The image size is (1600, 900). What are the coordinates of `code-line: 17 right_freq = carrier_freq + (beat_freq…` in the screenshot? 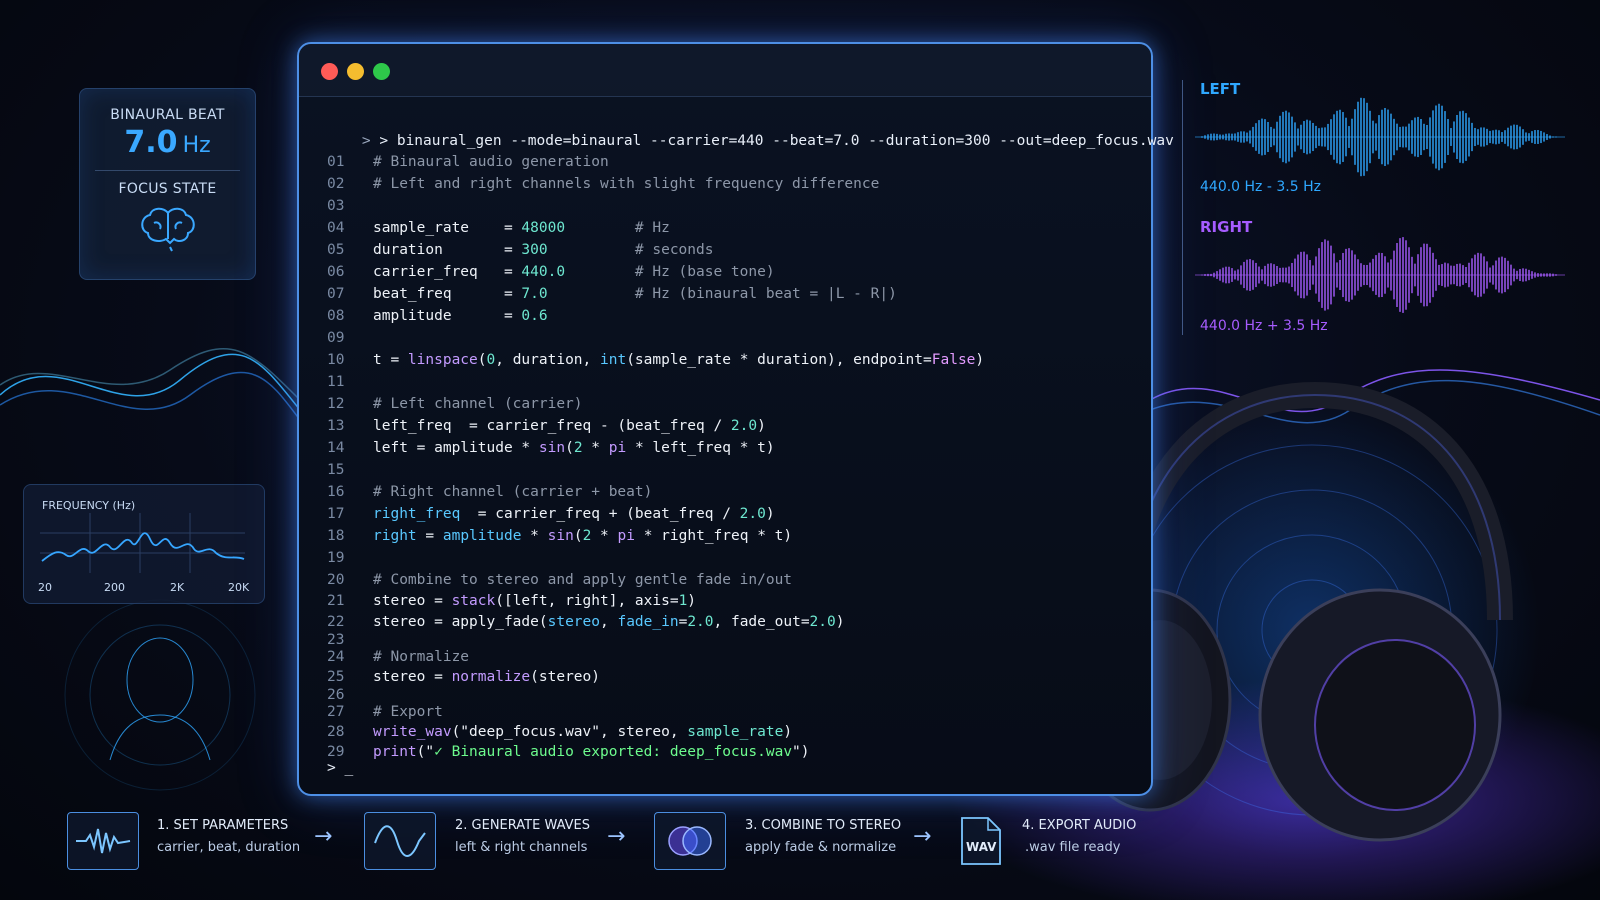 It's located at (551, 514).